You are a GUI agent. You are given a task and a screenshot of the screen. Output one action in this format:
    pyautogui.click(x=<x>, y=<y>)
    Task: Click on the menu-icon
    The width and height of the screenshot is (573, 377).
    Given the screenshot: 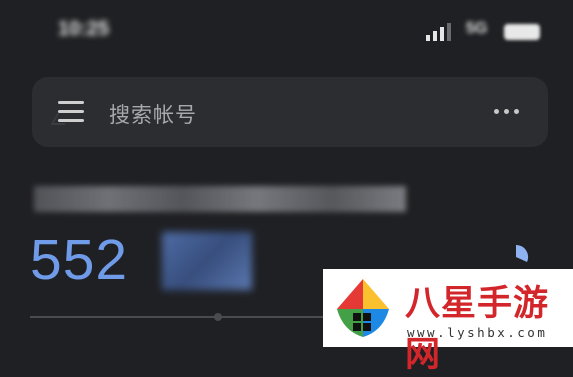 What is the action you would take?
    pyautogui.click(x=71, y=112)
    